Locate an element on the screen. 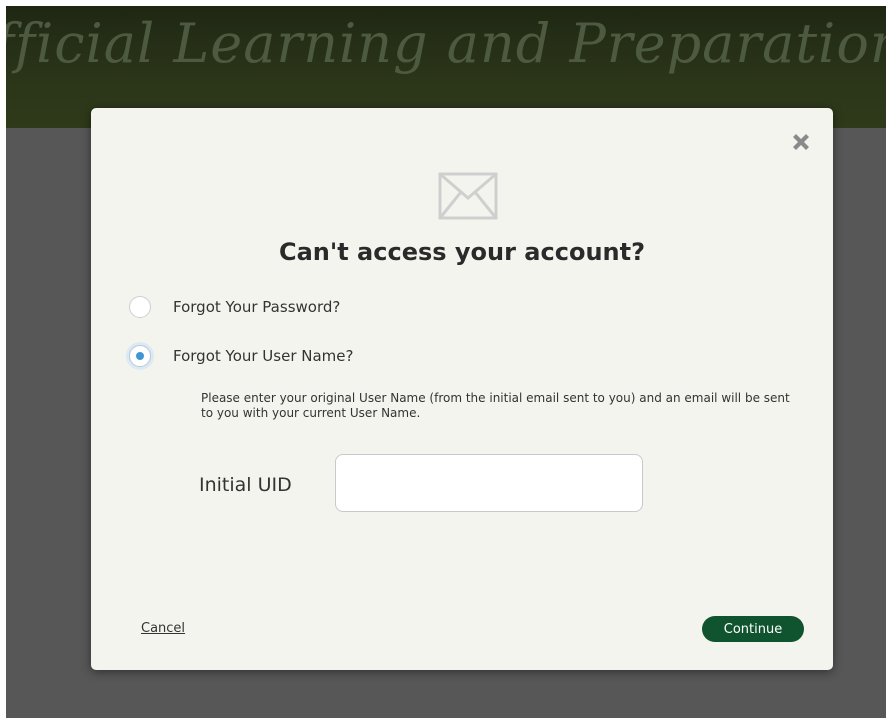  option-forgot-username: Forgot Your User Name? is located at coordinates (241, 356).